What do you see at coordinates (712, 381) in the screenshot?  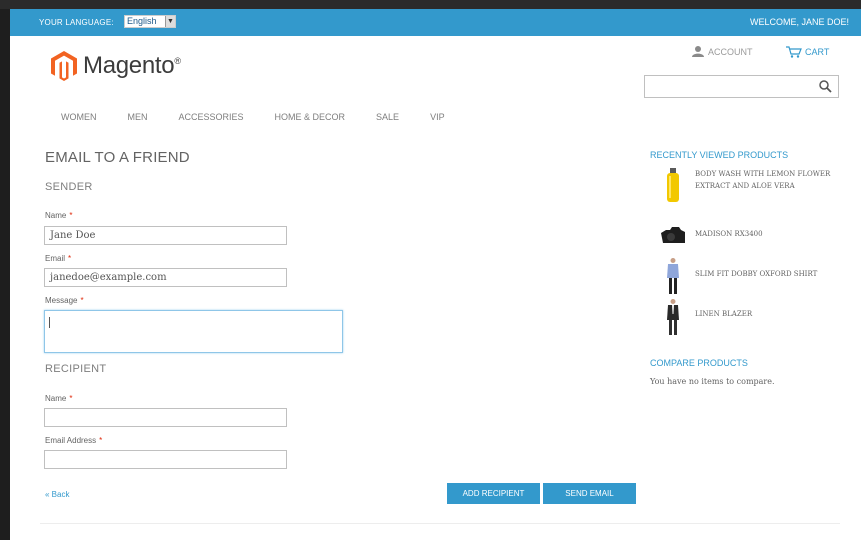 I see `compare-empty-text: You have no items to compare.` at bounding box center [712, 381].